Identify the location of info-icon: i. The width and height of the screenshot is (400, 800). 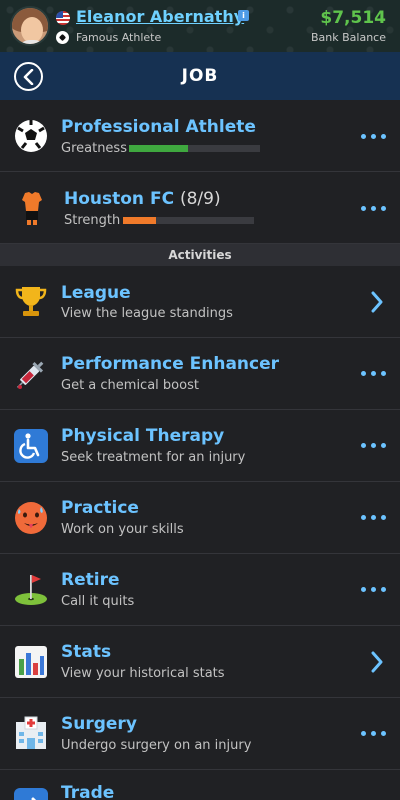
(243, 15).